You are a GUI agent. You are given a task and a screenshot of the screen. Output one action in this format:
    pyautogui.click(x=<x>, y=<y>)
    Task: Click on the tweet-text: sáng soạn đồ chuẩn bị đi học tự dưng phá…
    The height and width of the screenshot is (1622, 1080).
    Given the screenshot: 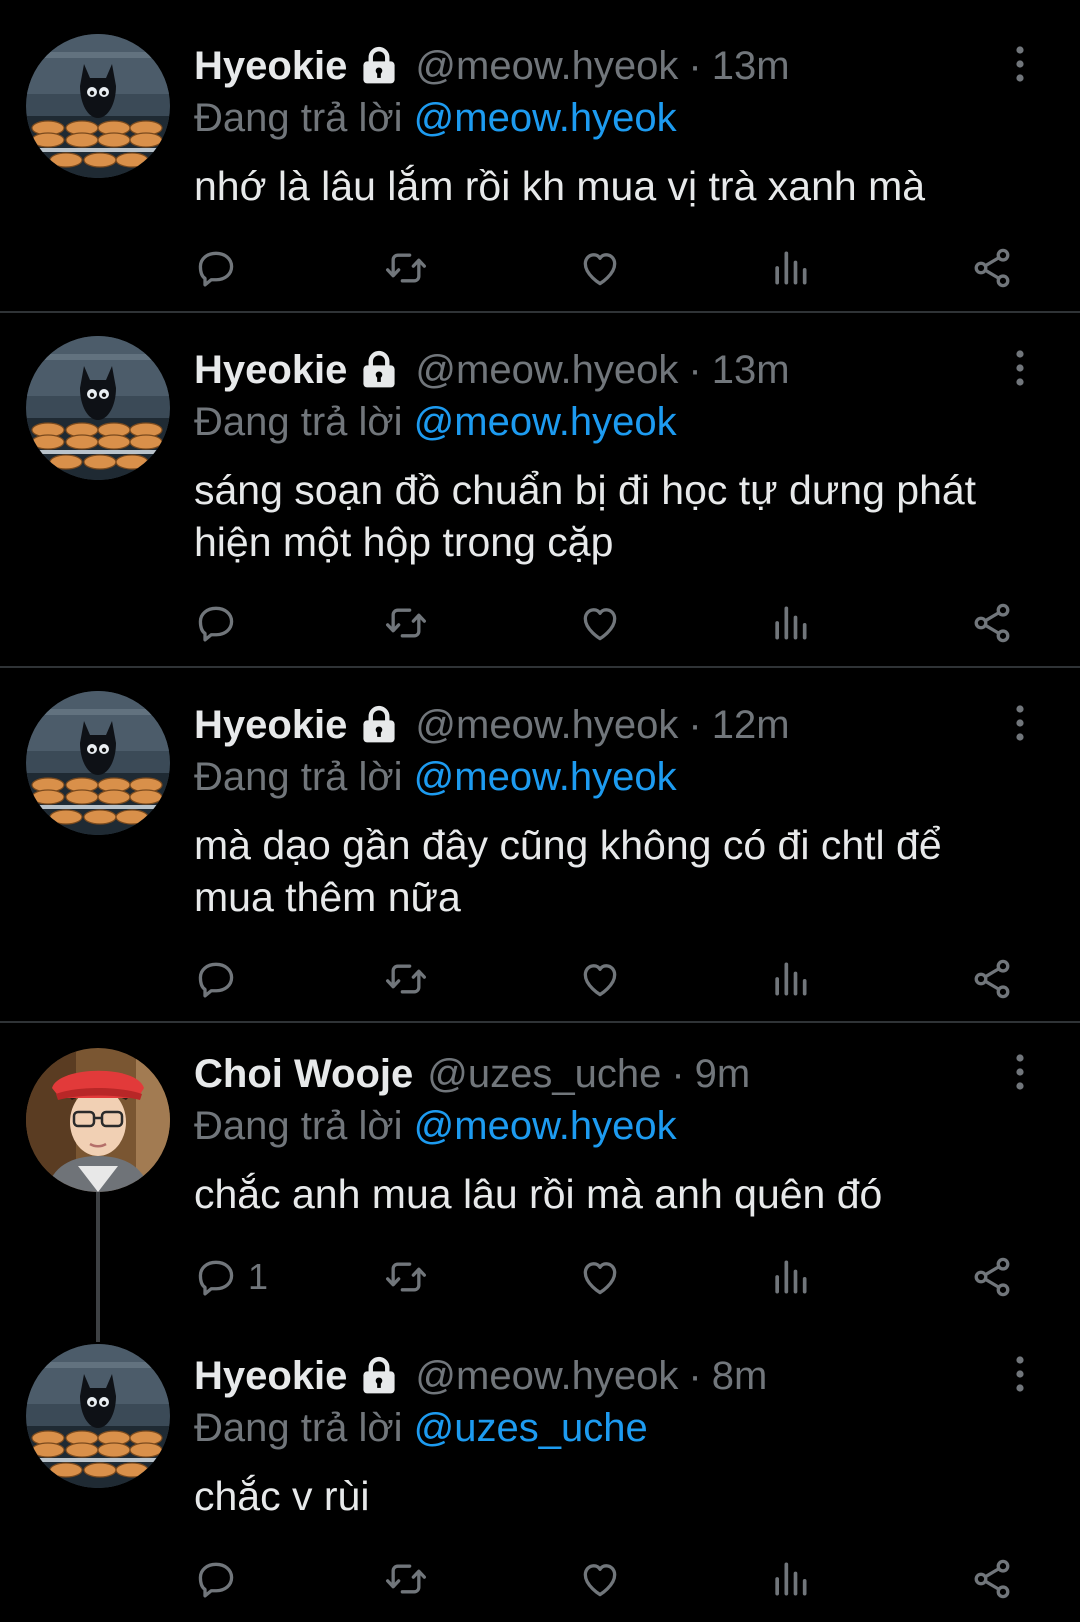 What is the action you would take?
    pyautogui.click(x=585, y=516)
    